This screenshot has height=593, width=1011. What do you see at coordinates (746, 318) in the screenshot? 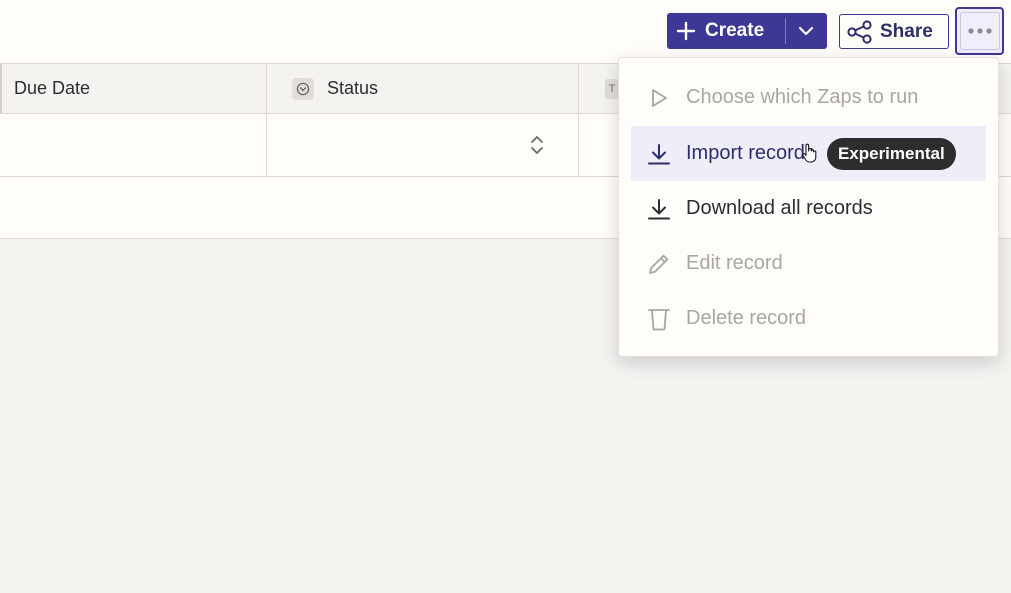
I see `menu-item-label: Delete record` at bounding box center [746, 318].